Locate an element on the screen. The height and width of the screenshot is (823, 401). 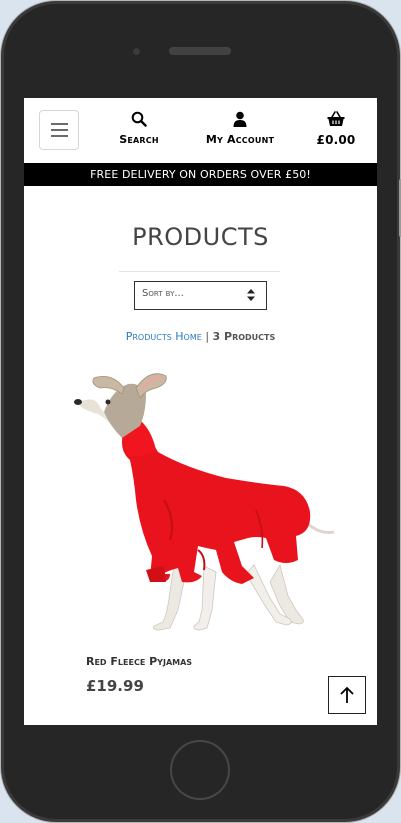
search-nav-item: Search is located at coordinates (139, 128).